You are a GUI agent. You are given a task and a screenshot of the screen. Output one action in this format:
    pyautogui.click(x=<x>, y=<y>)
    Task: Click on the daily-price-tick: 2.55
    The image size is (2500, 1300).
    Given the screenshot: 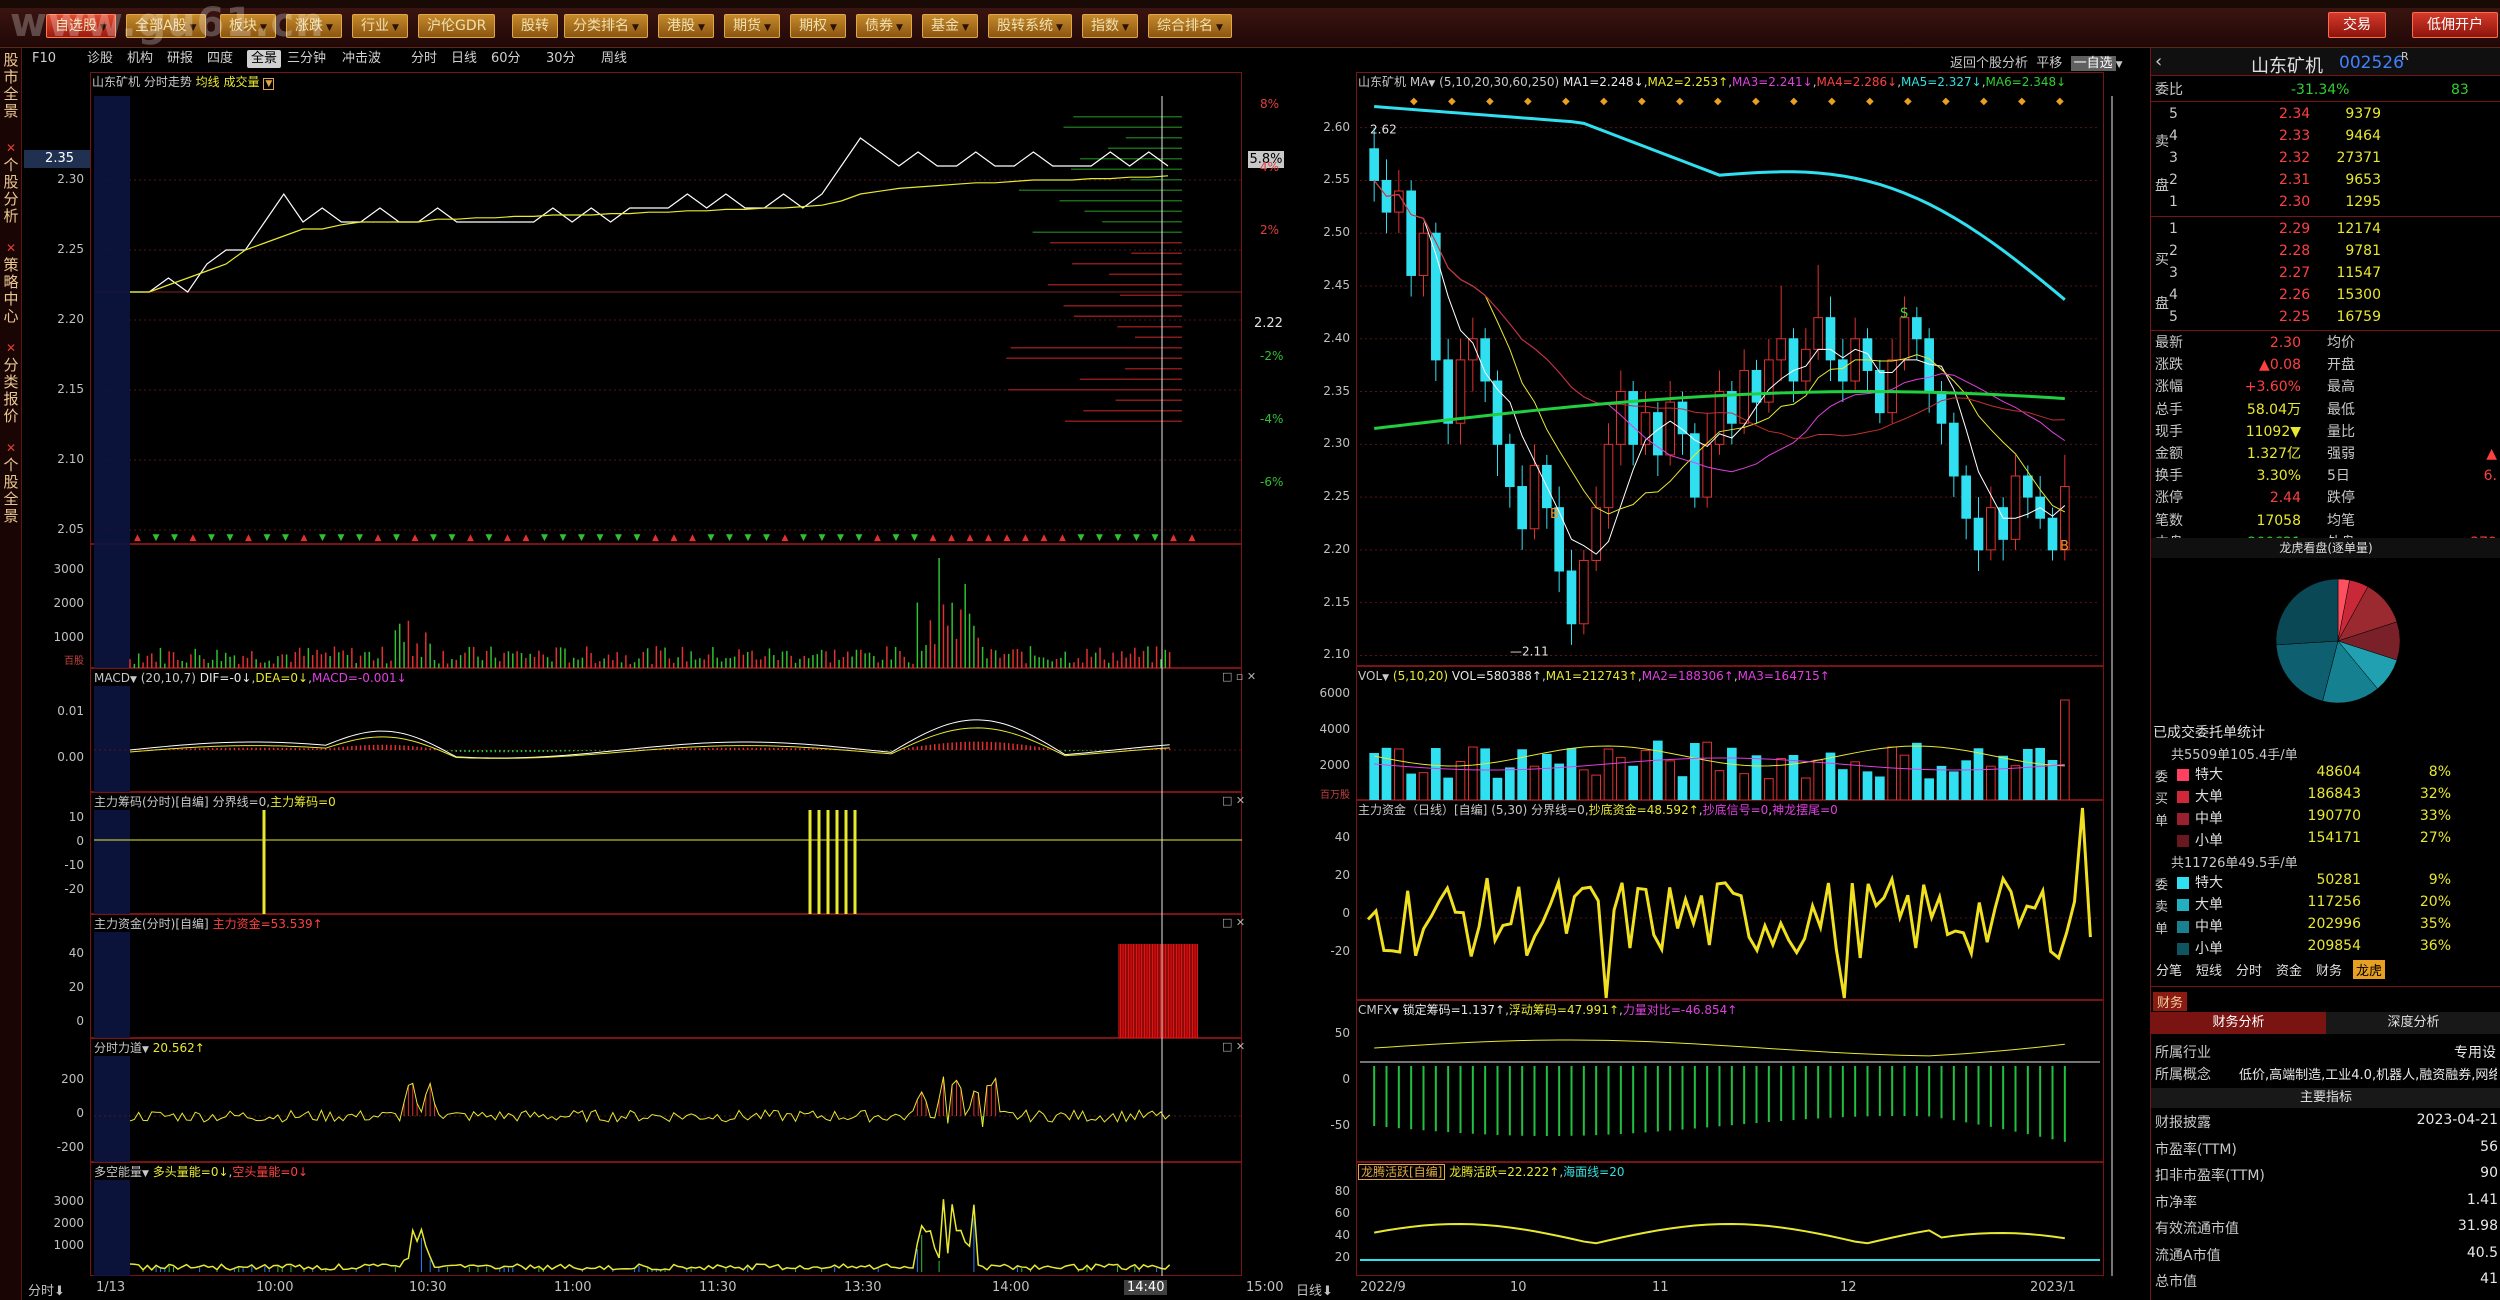 What is the action you would take?
    pyautogui.click(x=1336, y=179)
    